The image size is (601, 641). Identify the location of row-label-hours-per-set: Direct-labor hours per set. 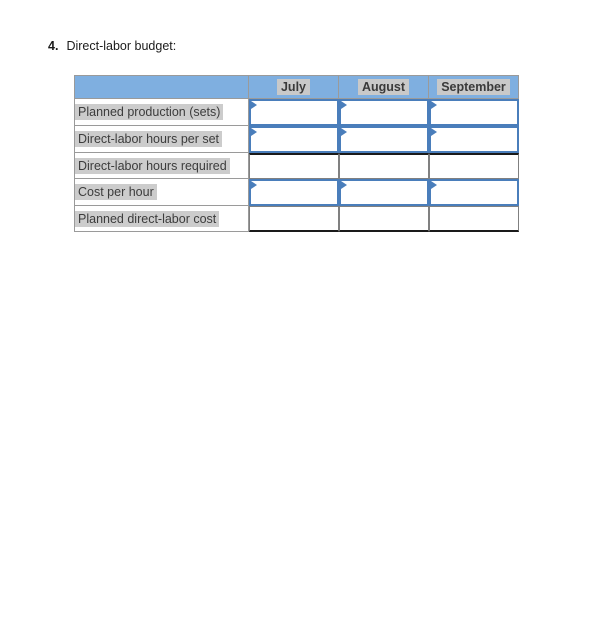
(161, 139).